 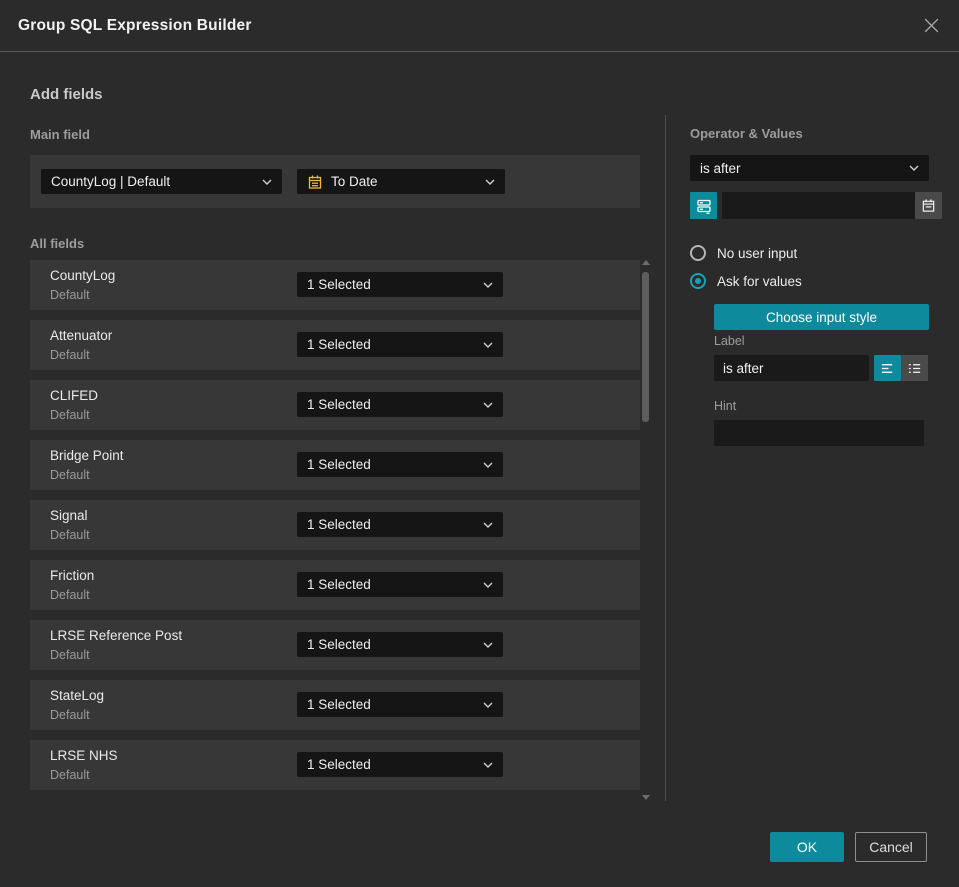 What do you see at coordinates (116, 635) in the screenshot?
I see `field-name: LRSE Reference Post` at bounding box center [116, 635].